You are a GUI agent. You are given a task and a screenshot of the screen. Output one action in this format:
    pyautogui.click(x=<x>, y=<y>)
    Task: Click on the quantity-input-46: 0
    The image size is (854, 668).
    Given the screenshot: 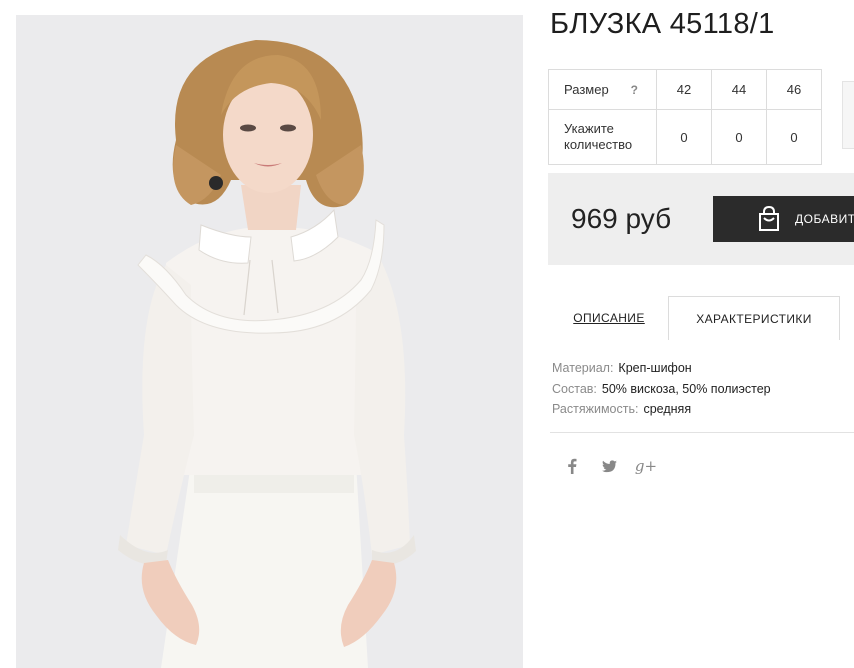 What is the action you would take?
    pyautogui.click(x=794, y=137)
    